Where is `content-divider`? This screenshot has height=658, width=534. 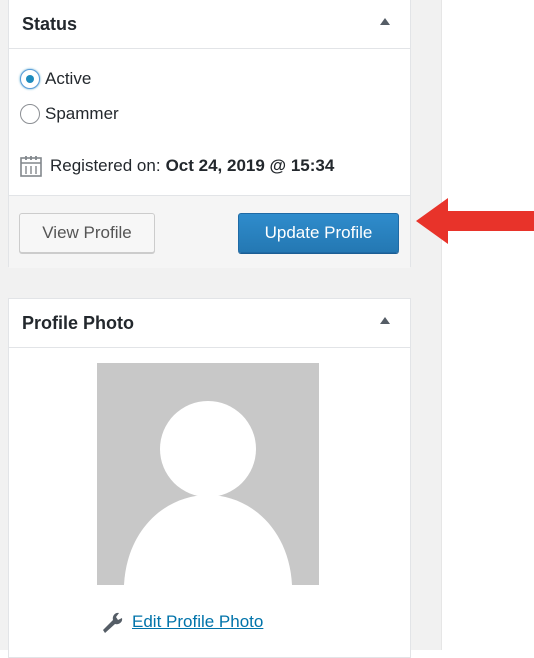
content-divider is located at coordinates (441, 325).